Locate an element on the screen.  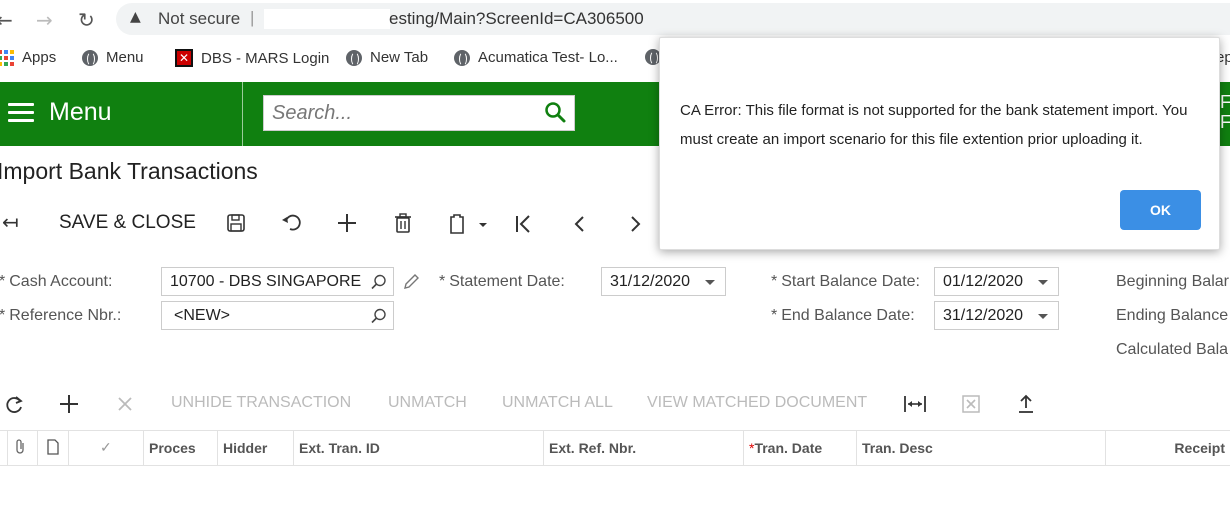
bookmark-label: DBS - MARS Login is located at coordinates (265, 58).